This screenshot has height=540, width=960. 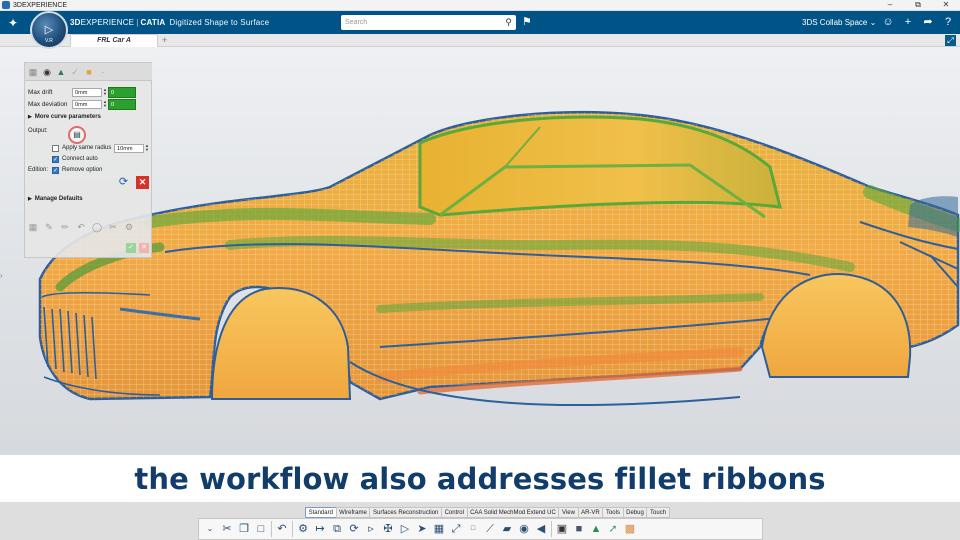 What do you see at coordinates (82, 170) in the screenshot?
I see `remove-option-label: Remove option` at bounding box center [82, 170].